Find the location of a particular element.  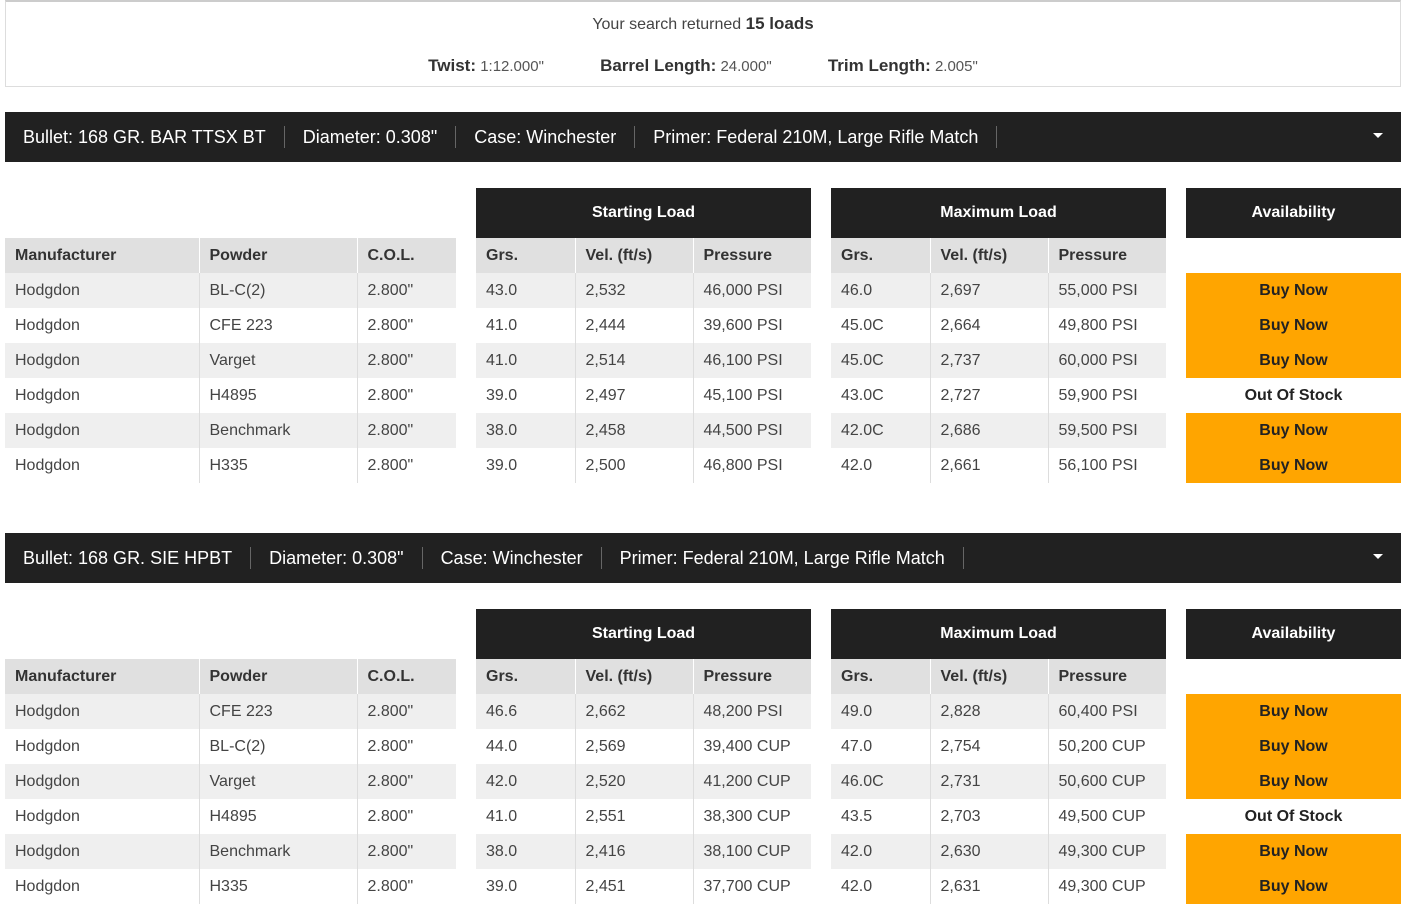

column-header-row: Grs. Vel. (ft/s) Pressure is located at coordinates (998, 255).